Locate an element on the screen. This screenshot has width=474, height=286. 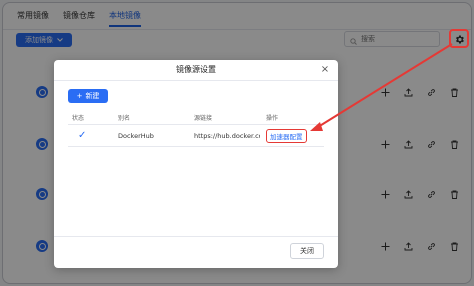
alias-cell: DockerHub is located at coordinates (136, 135).